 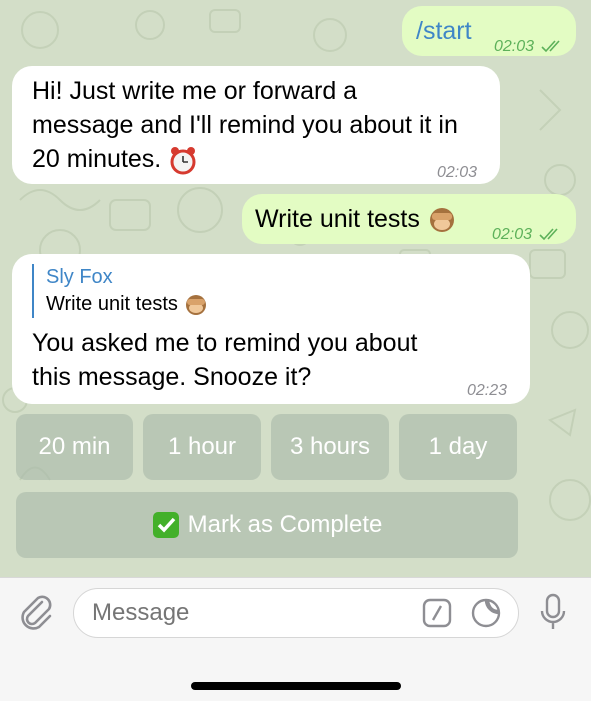 I want to click on mark-as-complete-label: Mark as Complete, so click(x=285, y=524).